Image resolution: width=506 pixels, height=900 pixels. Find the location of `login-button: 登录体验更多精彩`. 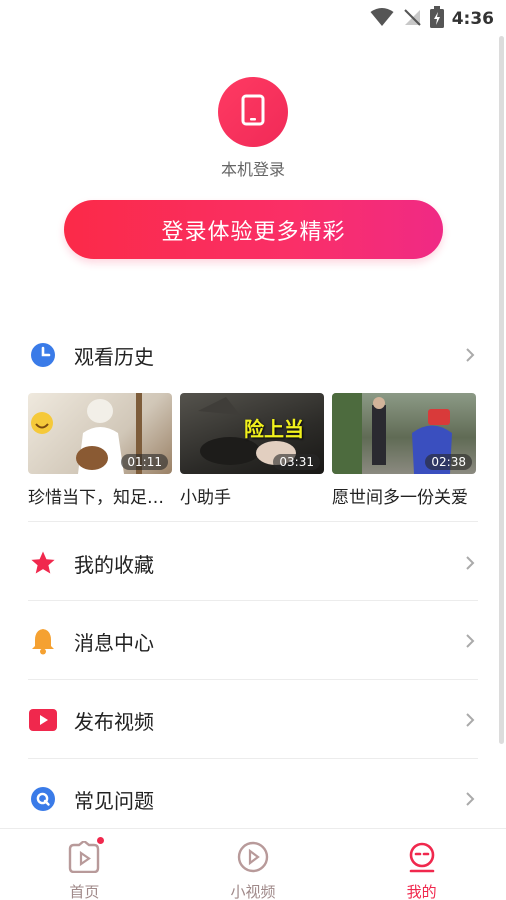

login-button: 登录体验更多精彩 is located at coordinates (253, 229).